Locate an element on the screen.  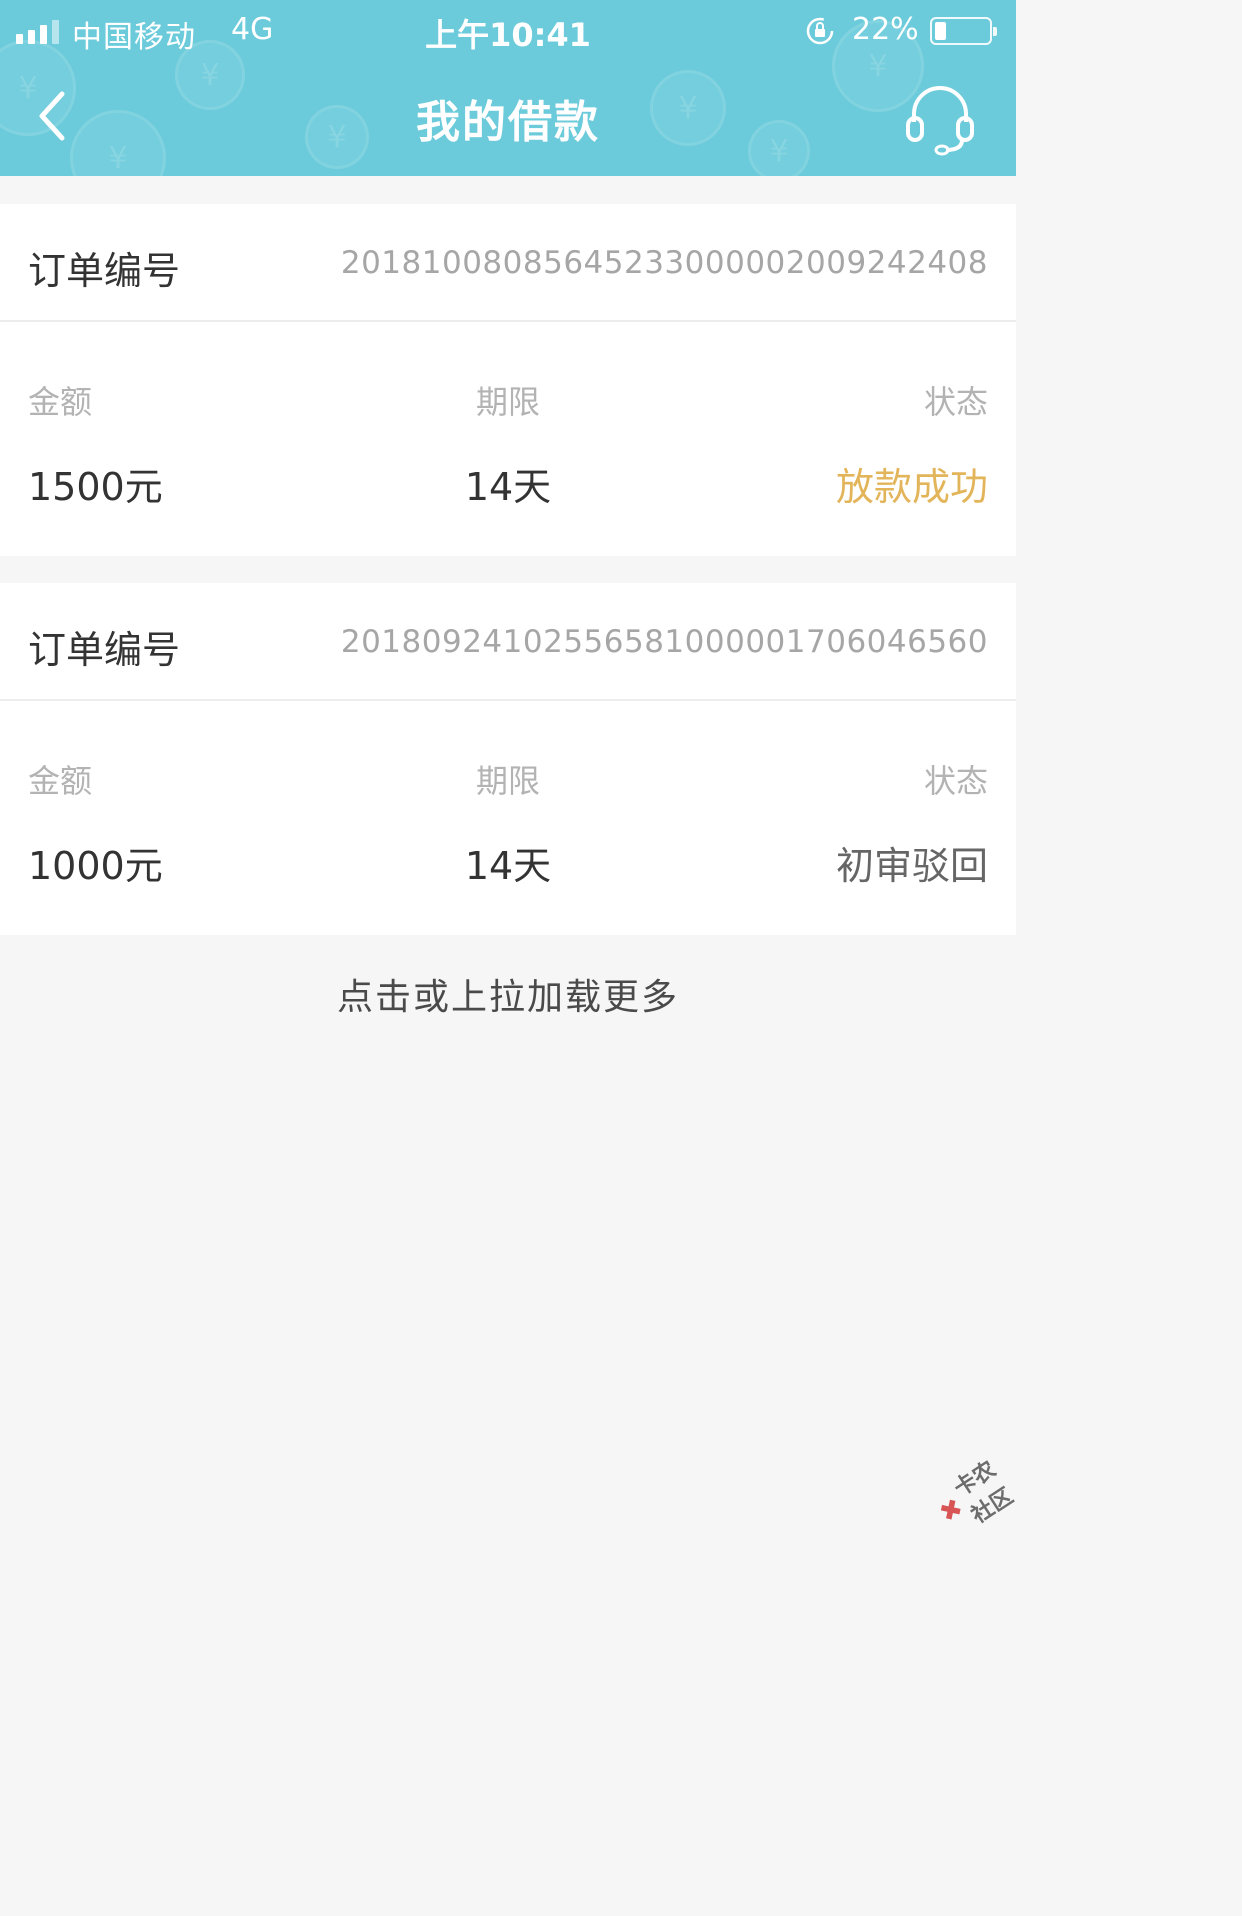
order-number-row: 订单编号 20181008085645233000002009242408 is located at coordinates (508, 263).